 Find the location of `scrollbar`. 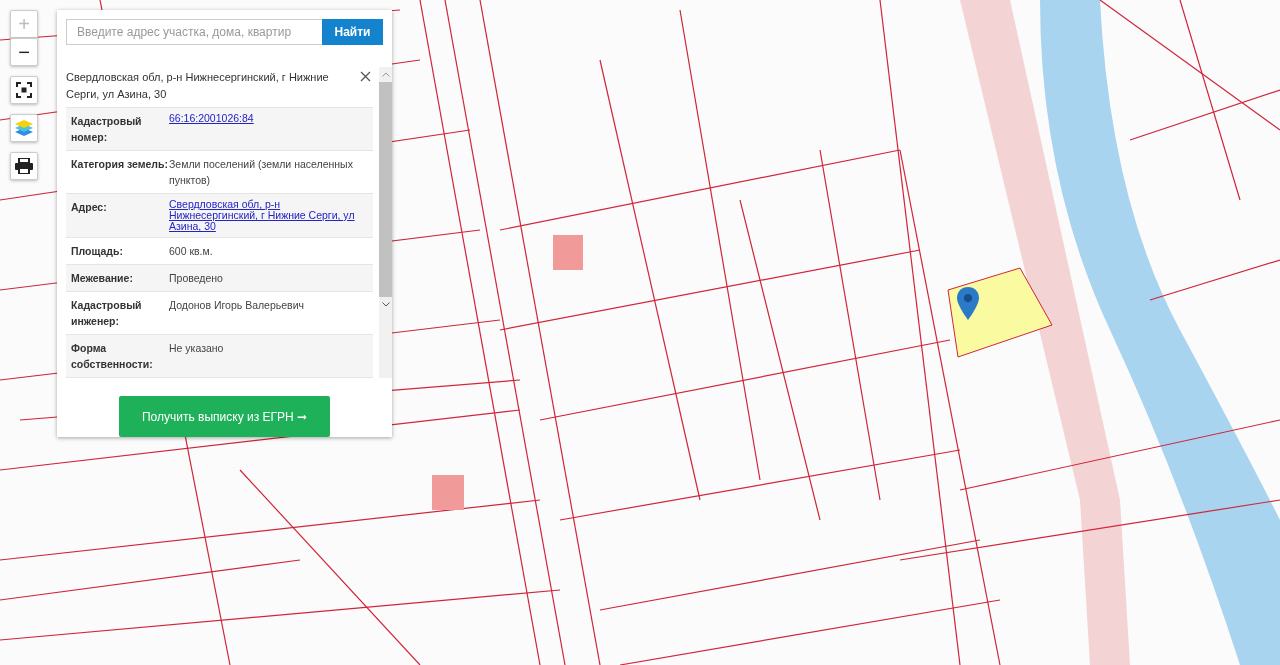

scrollbar is located at coordinates (385, 222).